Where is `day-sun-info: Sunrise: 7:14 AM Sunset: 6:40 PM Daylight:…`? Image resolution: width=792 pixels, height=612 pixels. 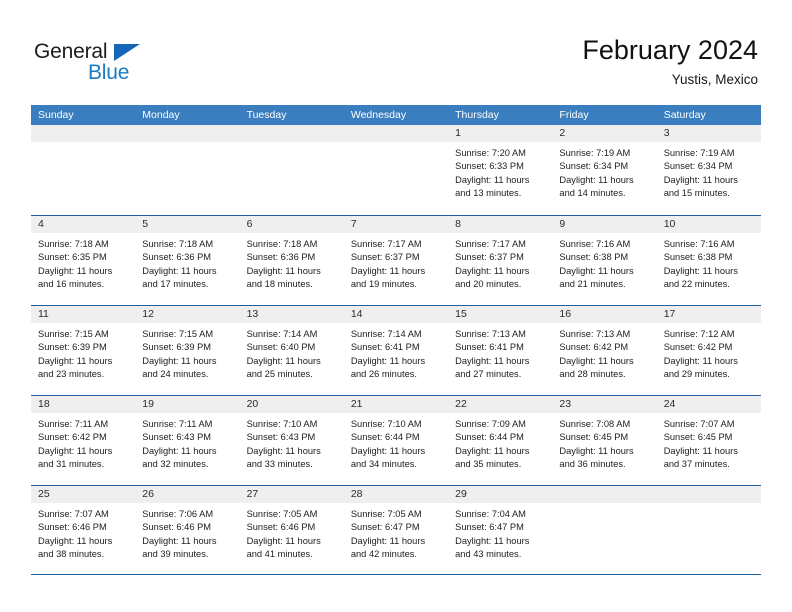 day-sun-info: Sunrise: 7:14 AM Sunset: 6:40 PM Daylight:… is located at coordinates (292, 352).